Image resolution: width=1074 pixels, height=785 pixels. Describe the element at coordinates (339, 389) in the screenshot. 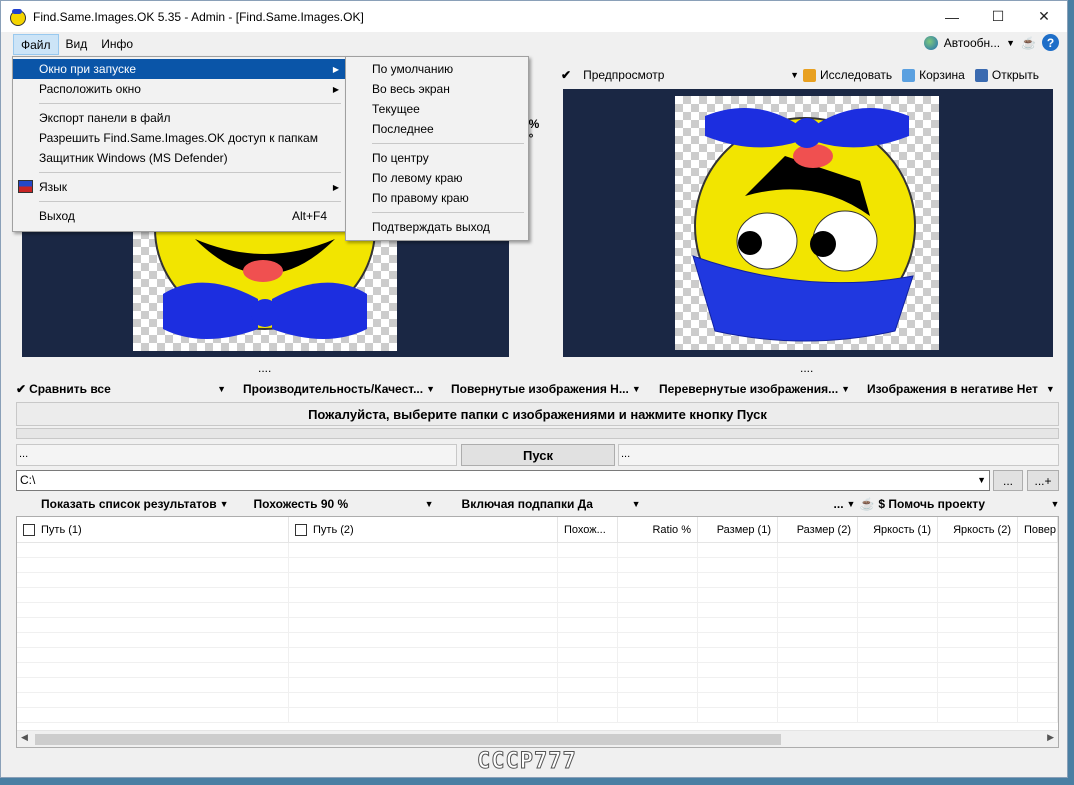

I see `performance-dropdown: Производительность/Качест... ▼` at that location.